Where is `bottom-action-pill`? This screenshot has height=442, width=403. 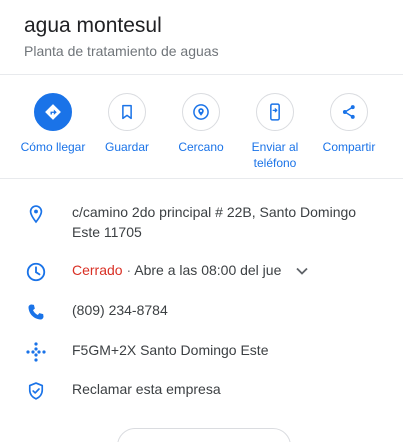 bottom-action-pill is located at coordinates (204, 435).